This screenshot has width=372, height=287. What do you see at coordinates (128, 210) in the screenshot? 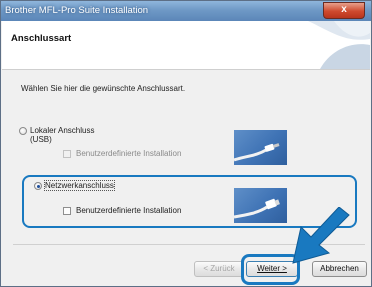
I see `network-custom-install-label: Benutzerdefinierte Installation` at bounding box center [128, 210].